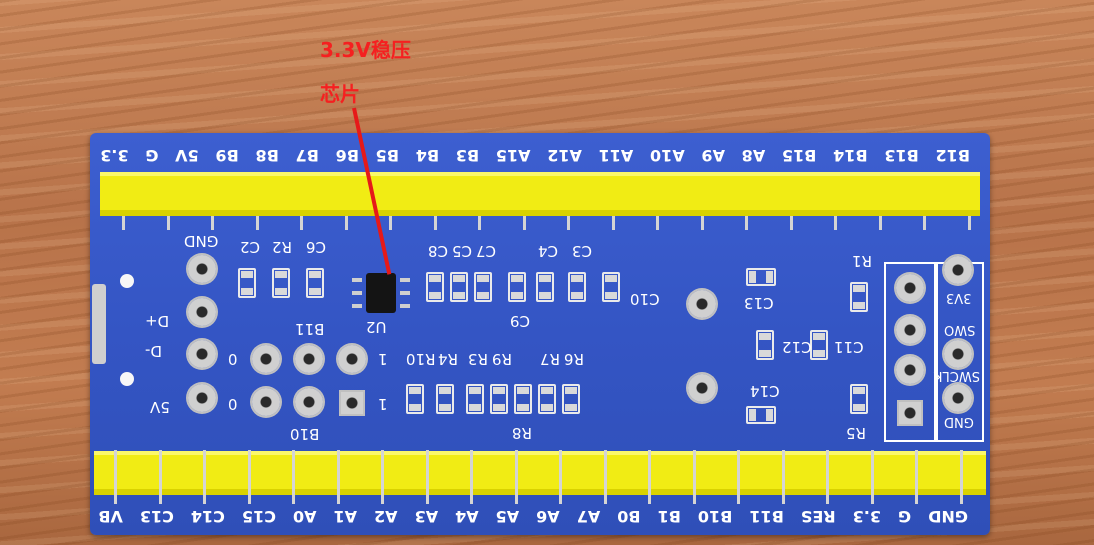 The height and width of the screenshot is (545, 1094). Describe the element at coordinates (421, 359) in the screenshot. I see `r10-label: R10` at that location.